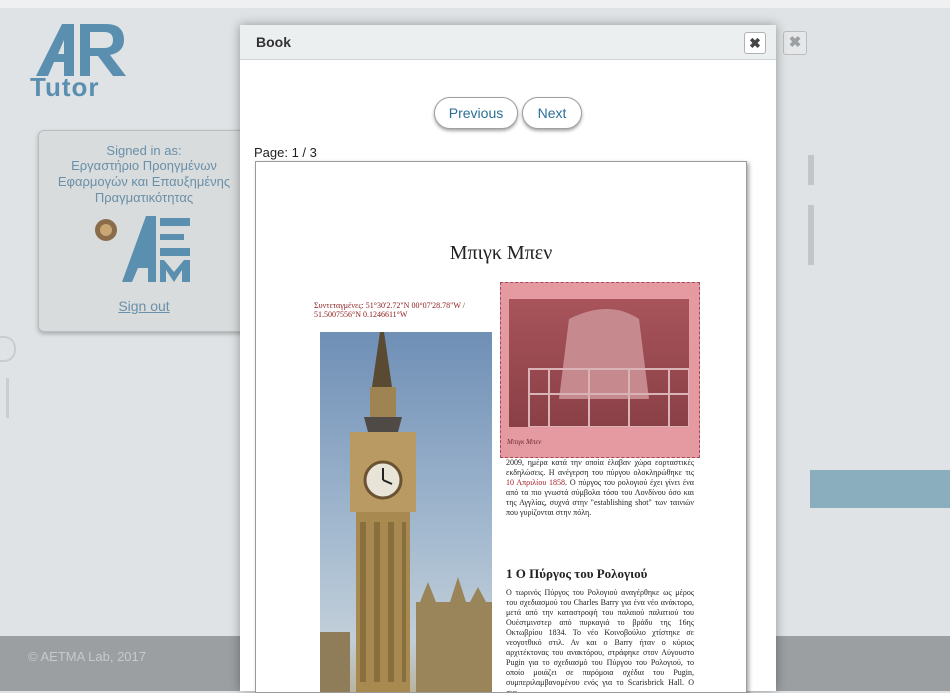  Describe the element at coordinates (8, 349) in the screenshot. I see `left-edge-icon` at that location.